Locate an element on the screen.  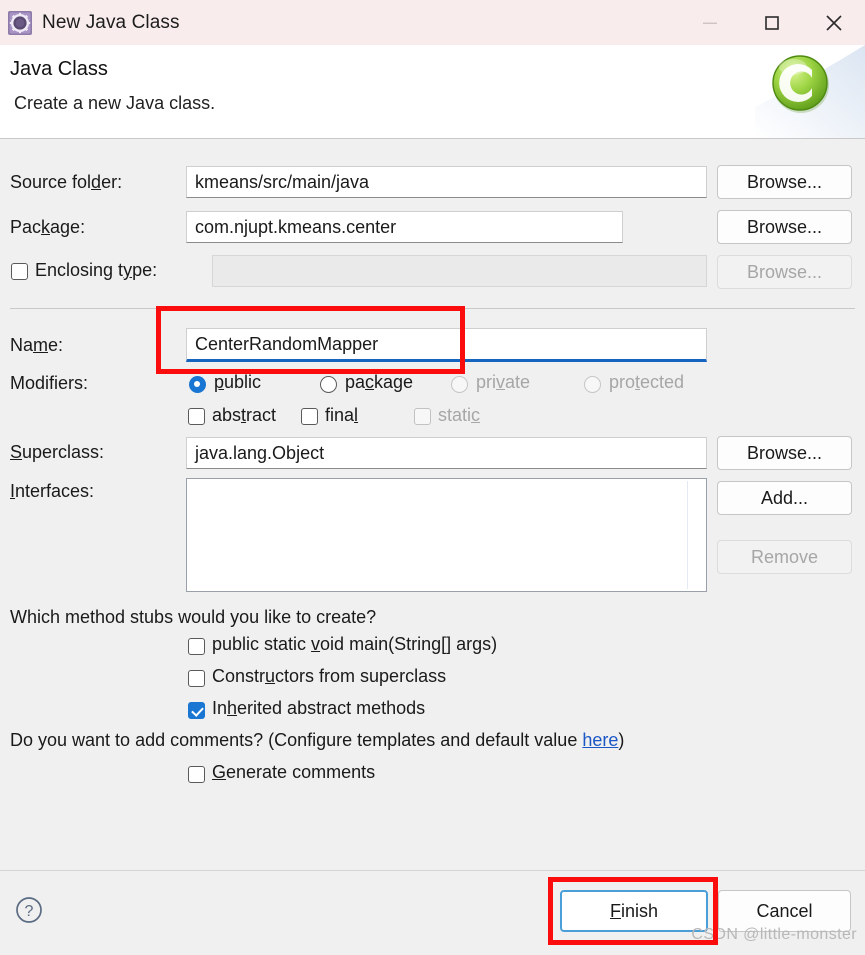
modifier-radio-private is located at coordinates (459, 384).